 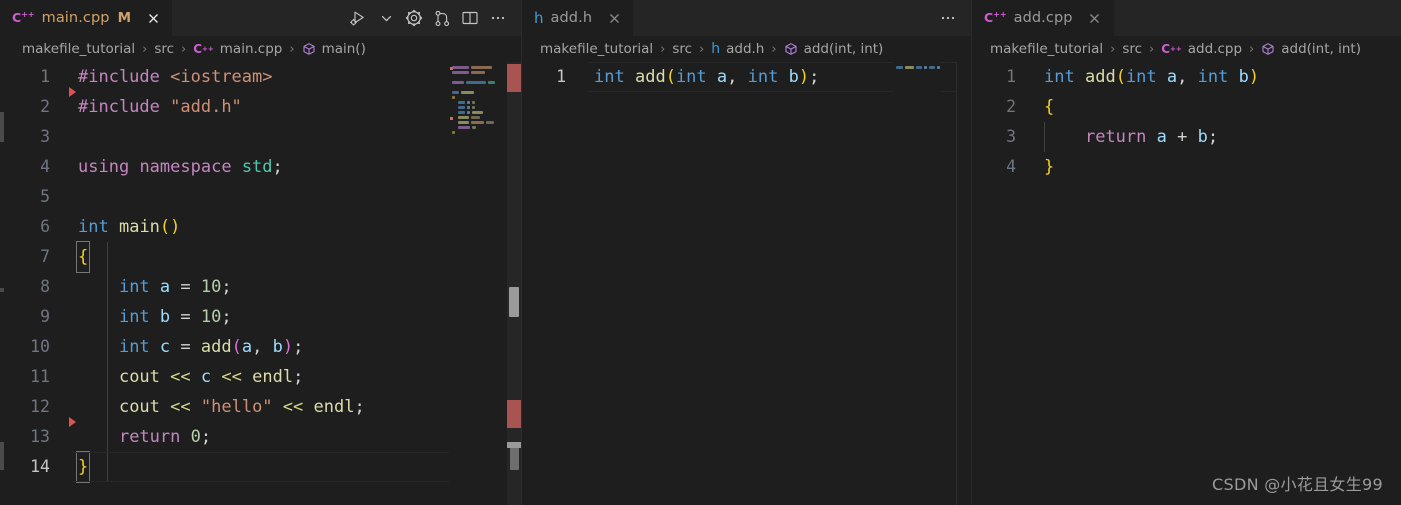 What do you see at coordinates (470, 18) in the screenshot?
I see `split-editor-icon` at bounding box center [470, 18].